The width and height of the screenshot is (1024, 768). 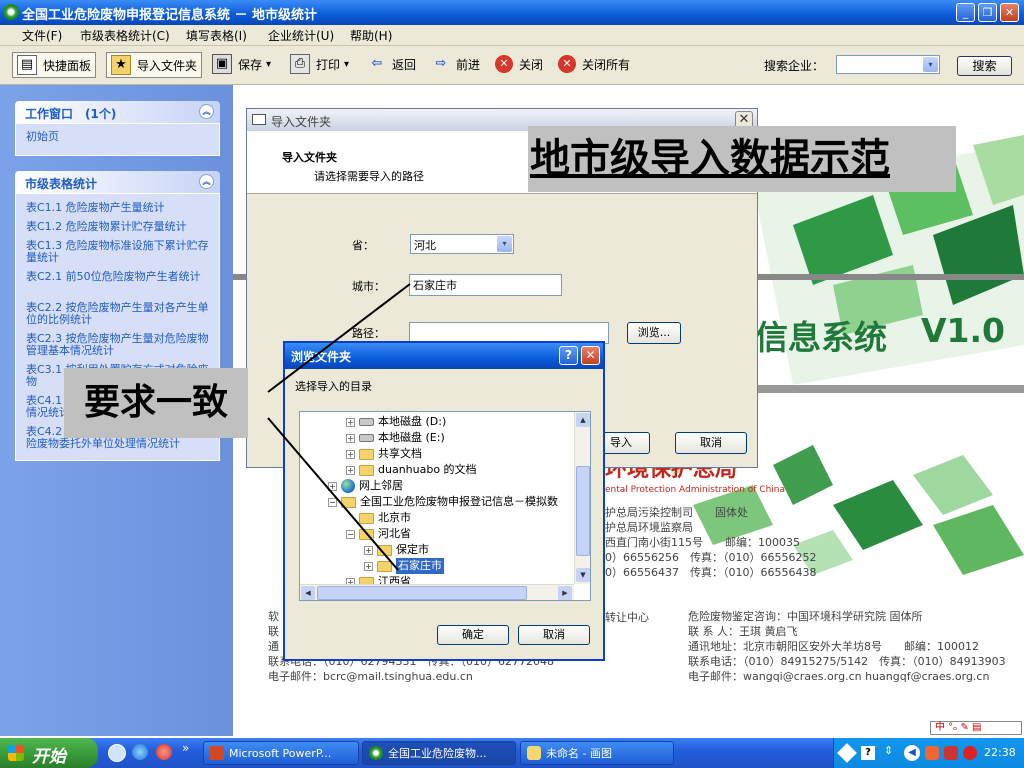 I want to click on forward-button: ⇨ 前进, so click(x=456, y=64).